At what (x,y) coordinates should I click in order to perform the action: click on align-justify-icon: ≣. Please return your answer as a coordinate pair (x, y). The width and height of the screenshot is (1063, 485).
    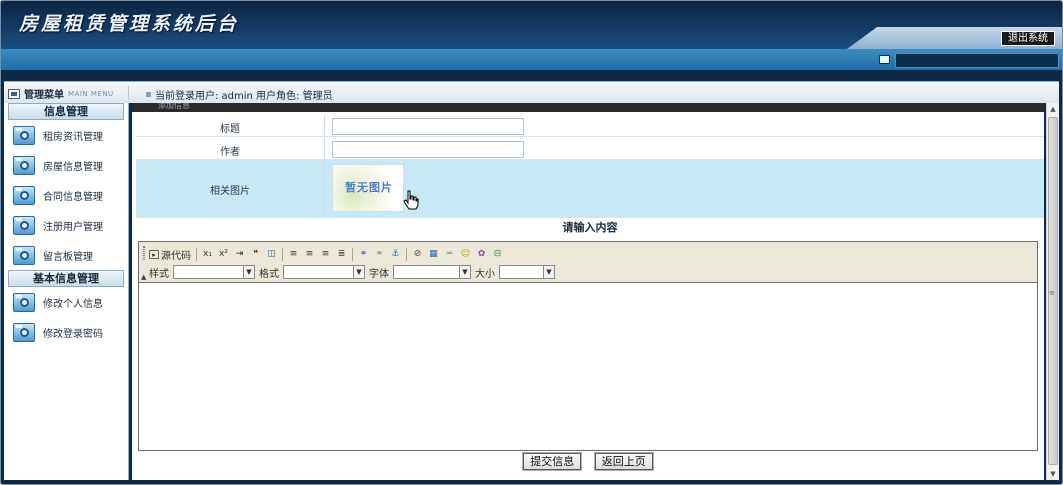
    Looking at the image, I should click on (341, 254).